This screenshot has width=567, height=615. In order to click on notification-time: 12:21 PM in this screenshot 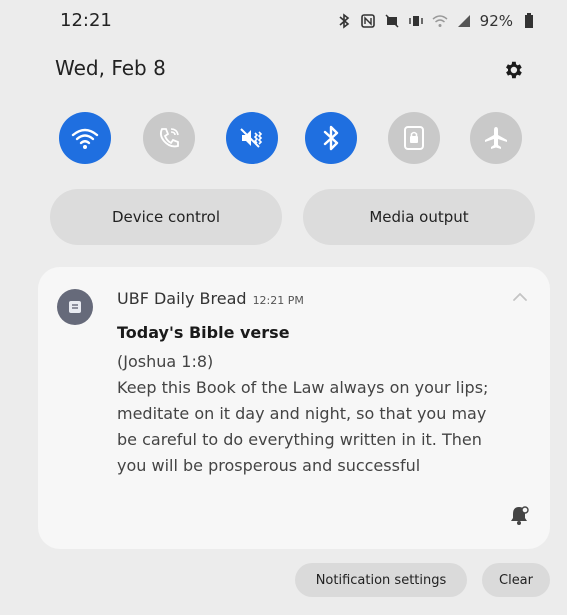, I will do `click(278, 300)`.